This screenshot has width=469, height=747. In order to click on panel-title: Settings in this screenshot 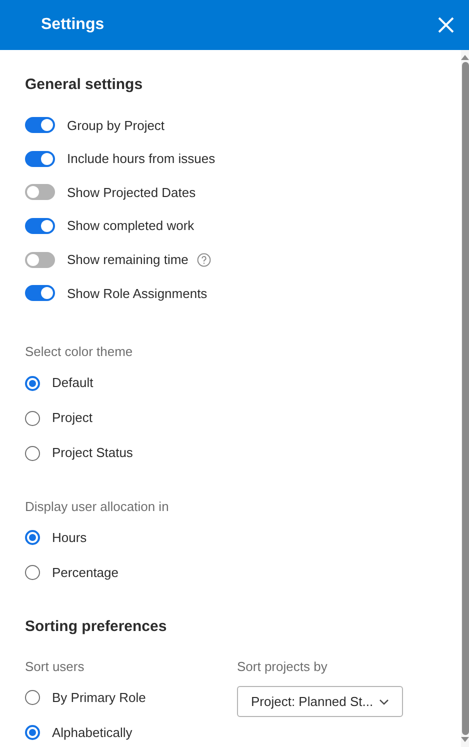, I will do `click(72, 25)`.